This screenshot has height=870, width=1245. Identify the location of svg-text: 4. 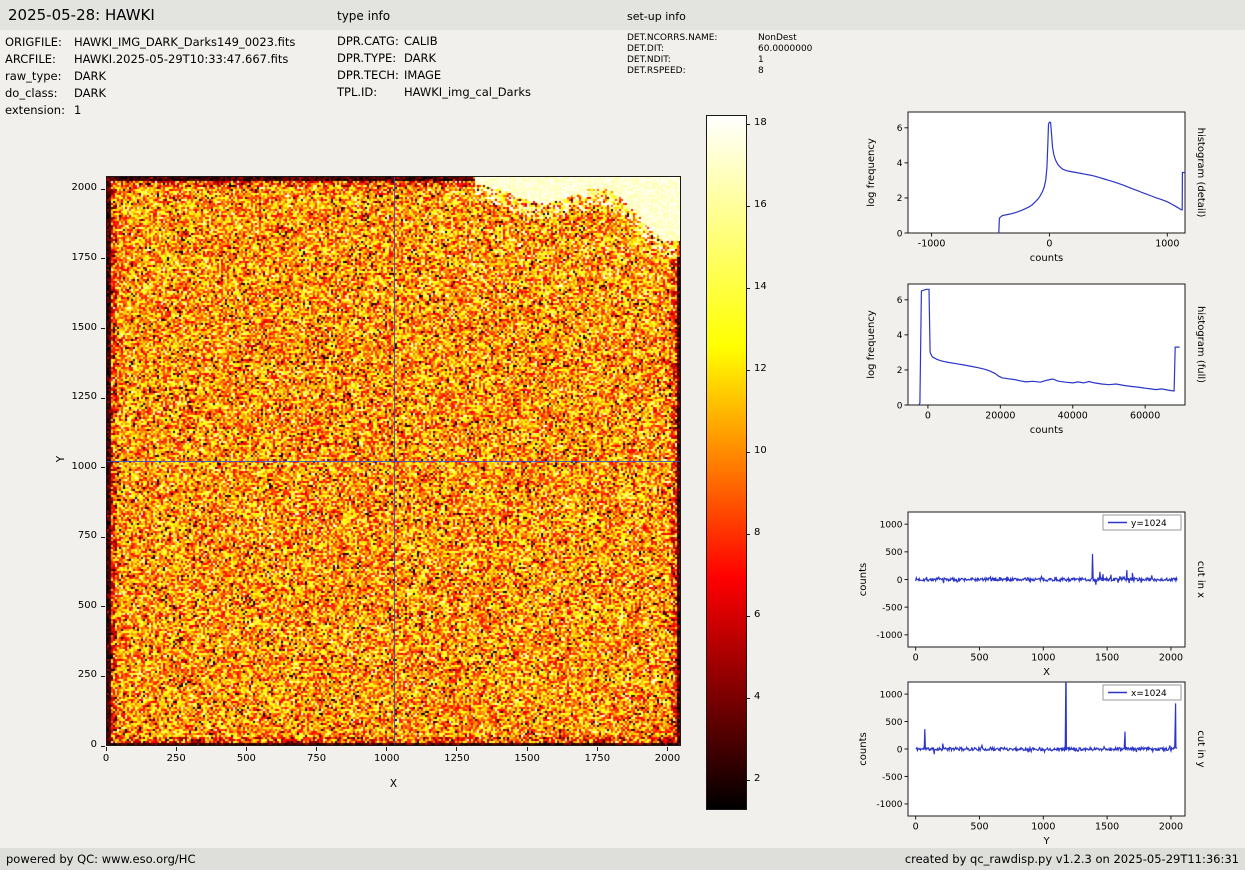
(900, 336).